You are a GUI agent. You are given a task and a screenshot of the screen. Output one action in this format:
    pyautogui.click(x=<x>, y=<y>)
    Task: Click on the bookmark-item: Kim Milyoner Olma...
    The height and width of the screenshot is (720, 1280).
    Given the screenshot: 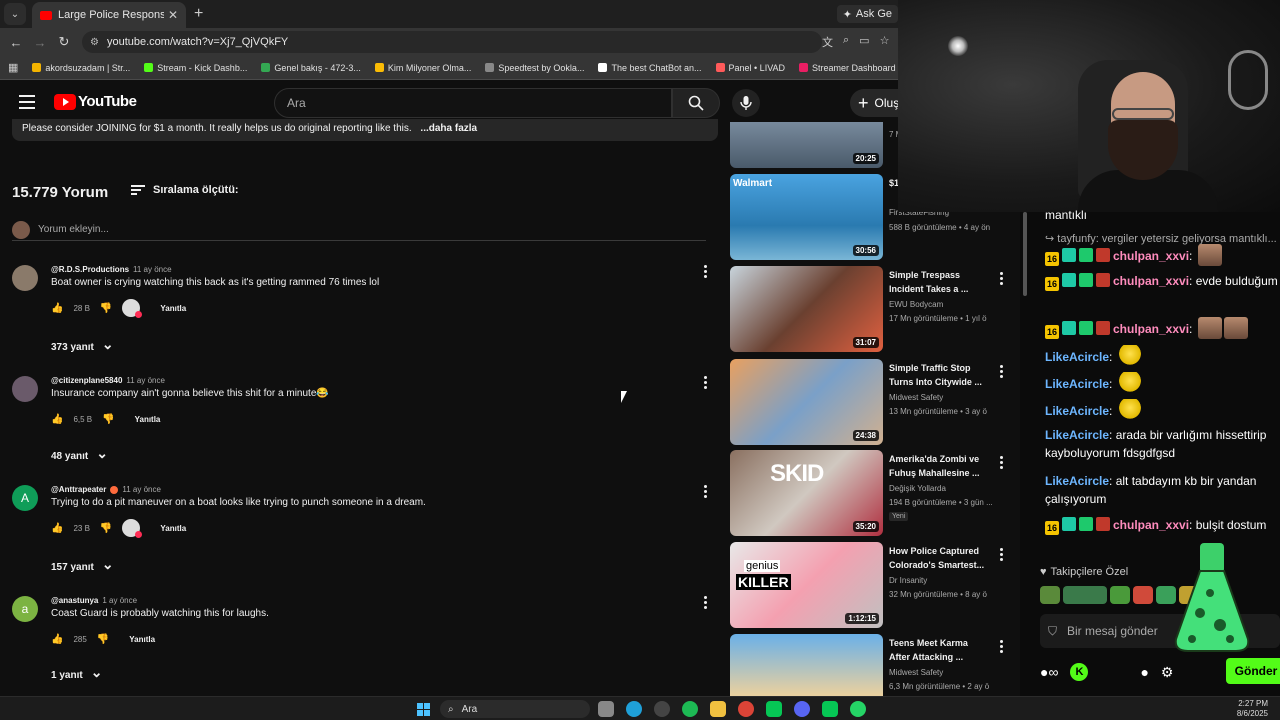 What is the action you would take?
    pyautogui.click(x=422, y=68)
    